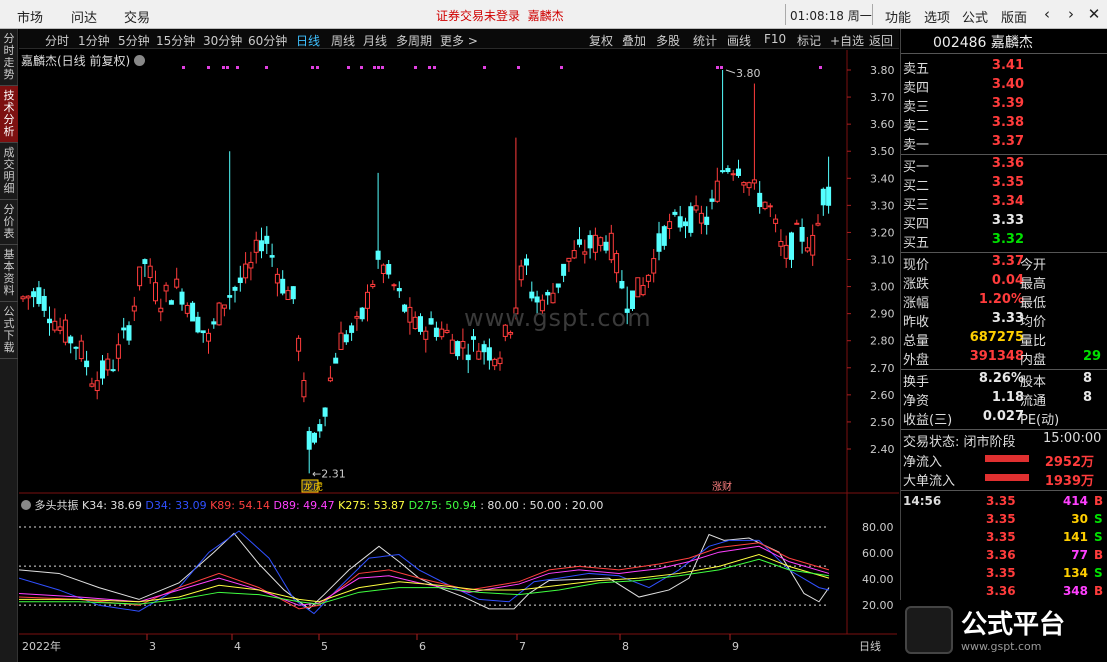 Image resolution: width=1107 pixels, height=662 pixels. I want to click on date-axis-label: 6, so click(422, 646).